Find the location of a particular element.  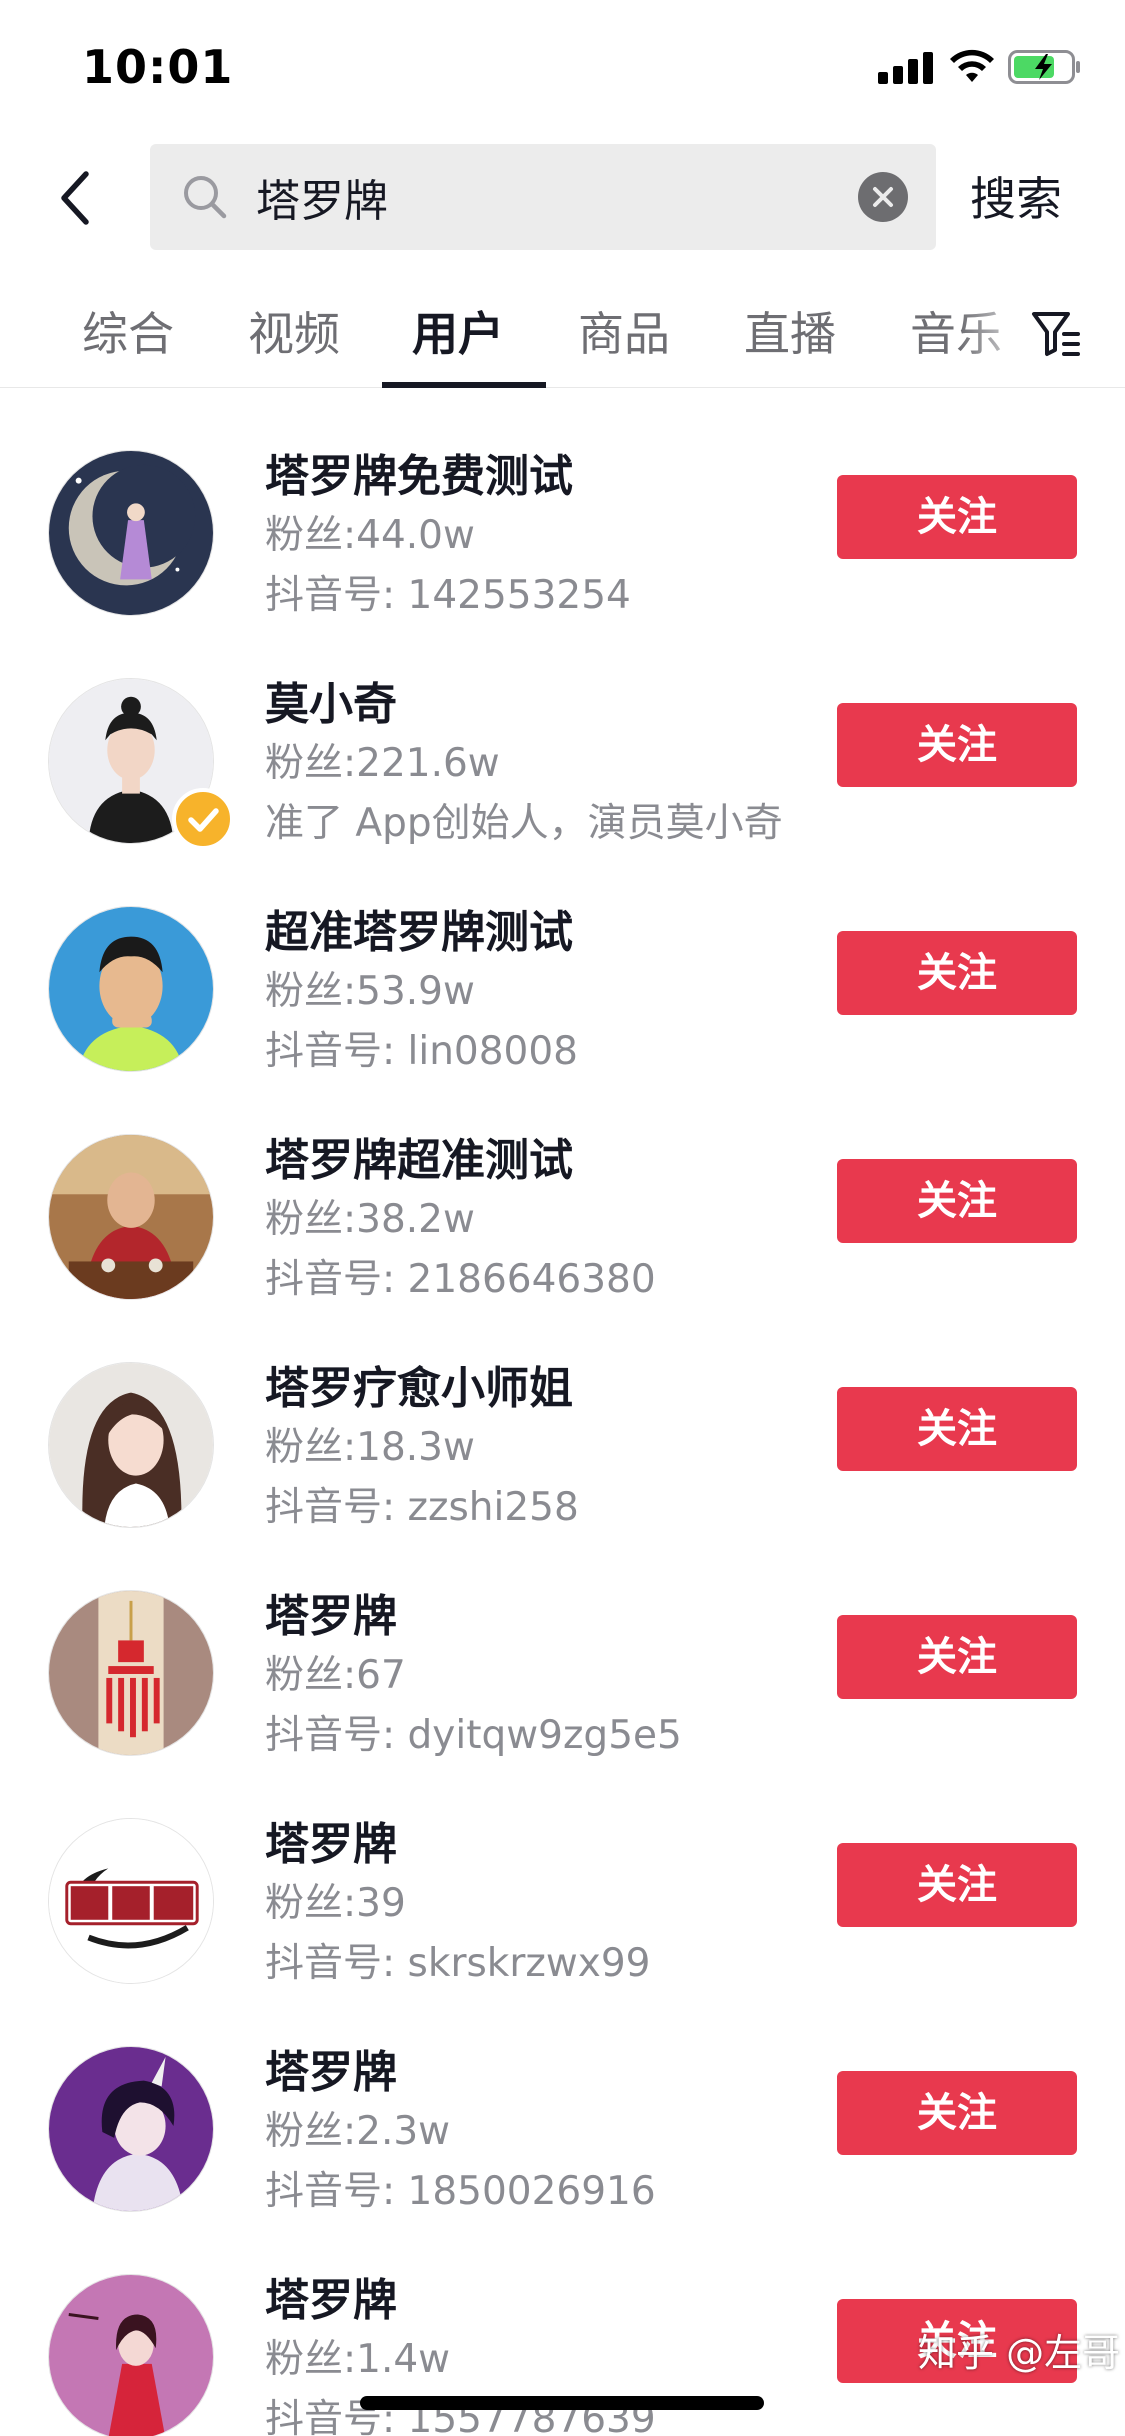

follower-count: 粉丝:39 is located at coordinates (335, 1903).